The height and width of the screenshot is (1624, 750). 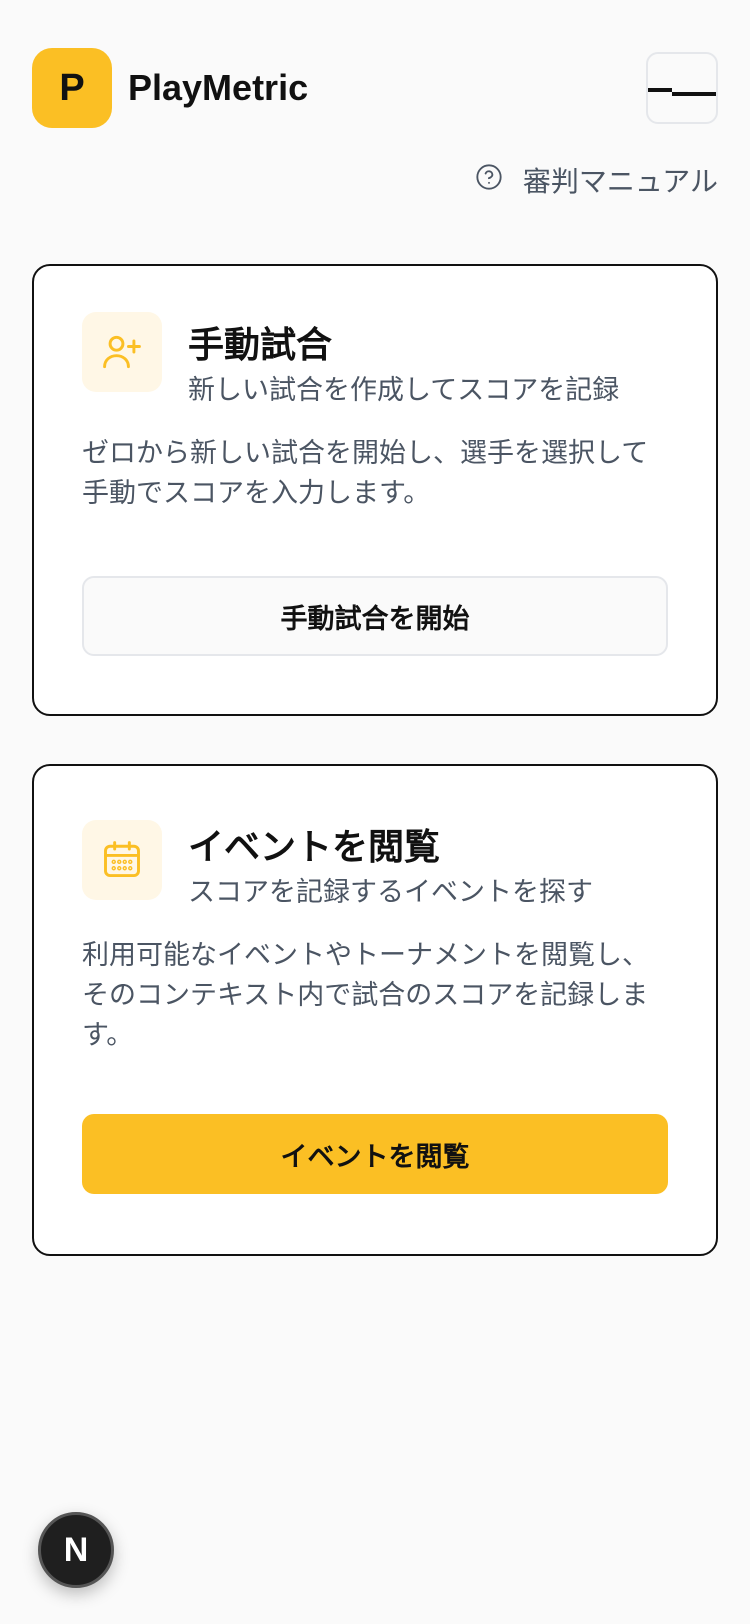 What do you see at coordinates (260, 345) in the screenshot?
I see `card-title: 手動試合` at bounding box center [260, 345].